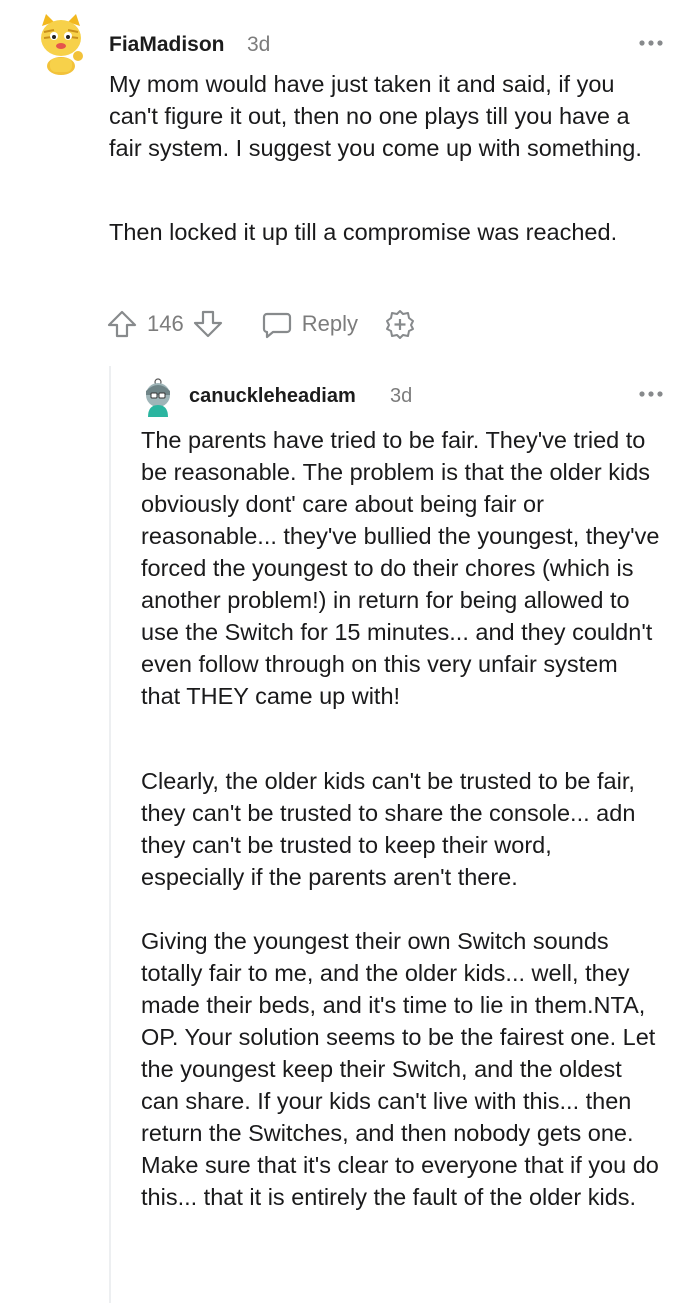  Describe the element at coordinates (329, 323) in the screenshot. I see `reply-label: Reply` at that location.